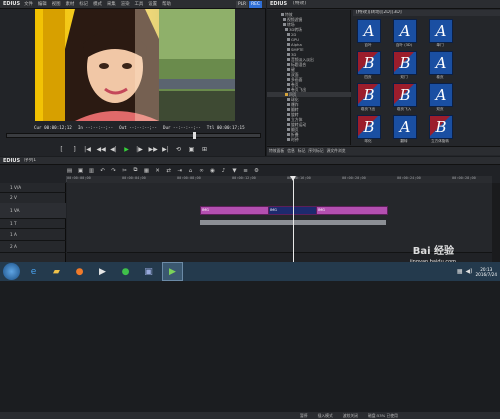  I want to click on copy-icon: ⧉, so click(135, 170).